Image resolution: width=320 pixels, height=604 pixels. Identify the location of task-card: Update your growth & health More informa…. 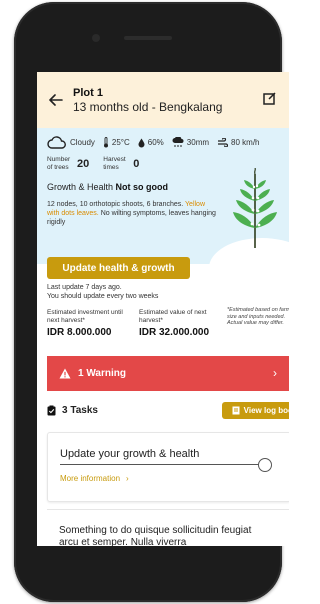
(168, 467).